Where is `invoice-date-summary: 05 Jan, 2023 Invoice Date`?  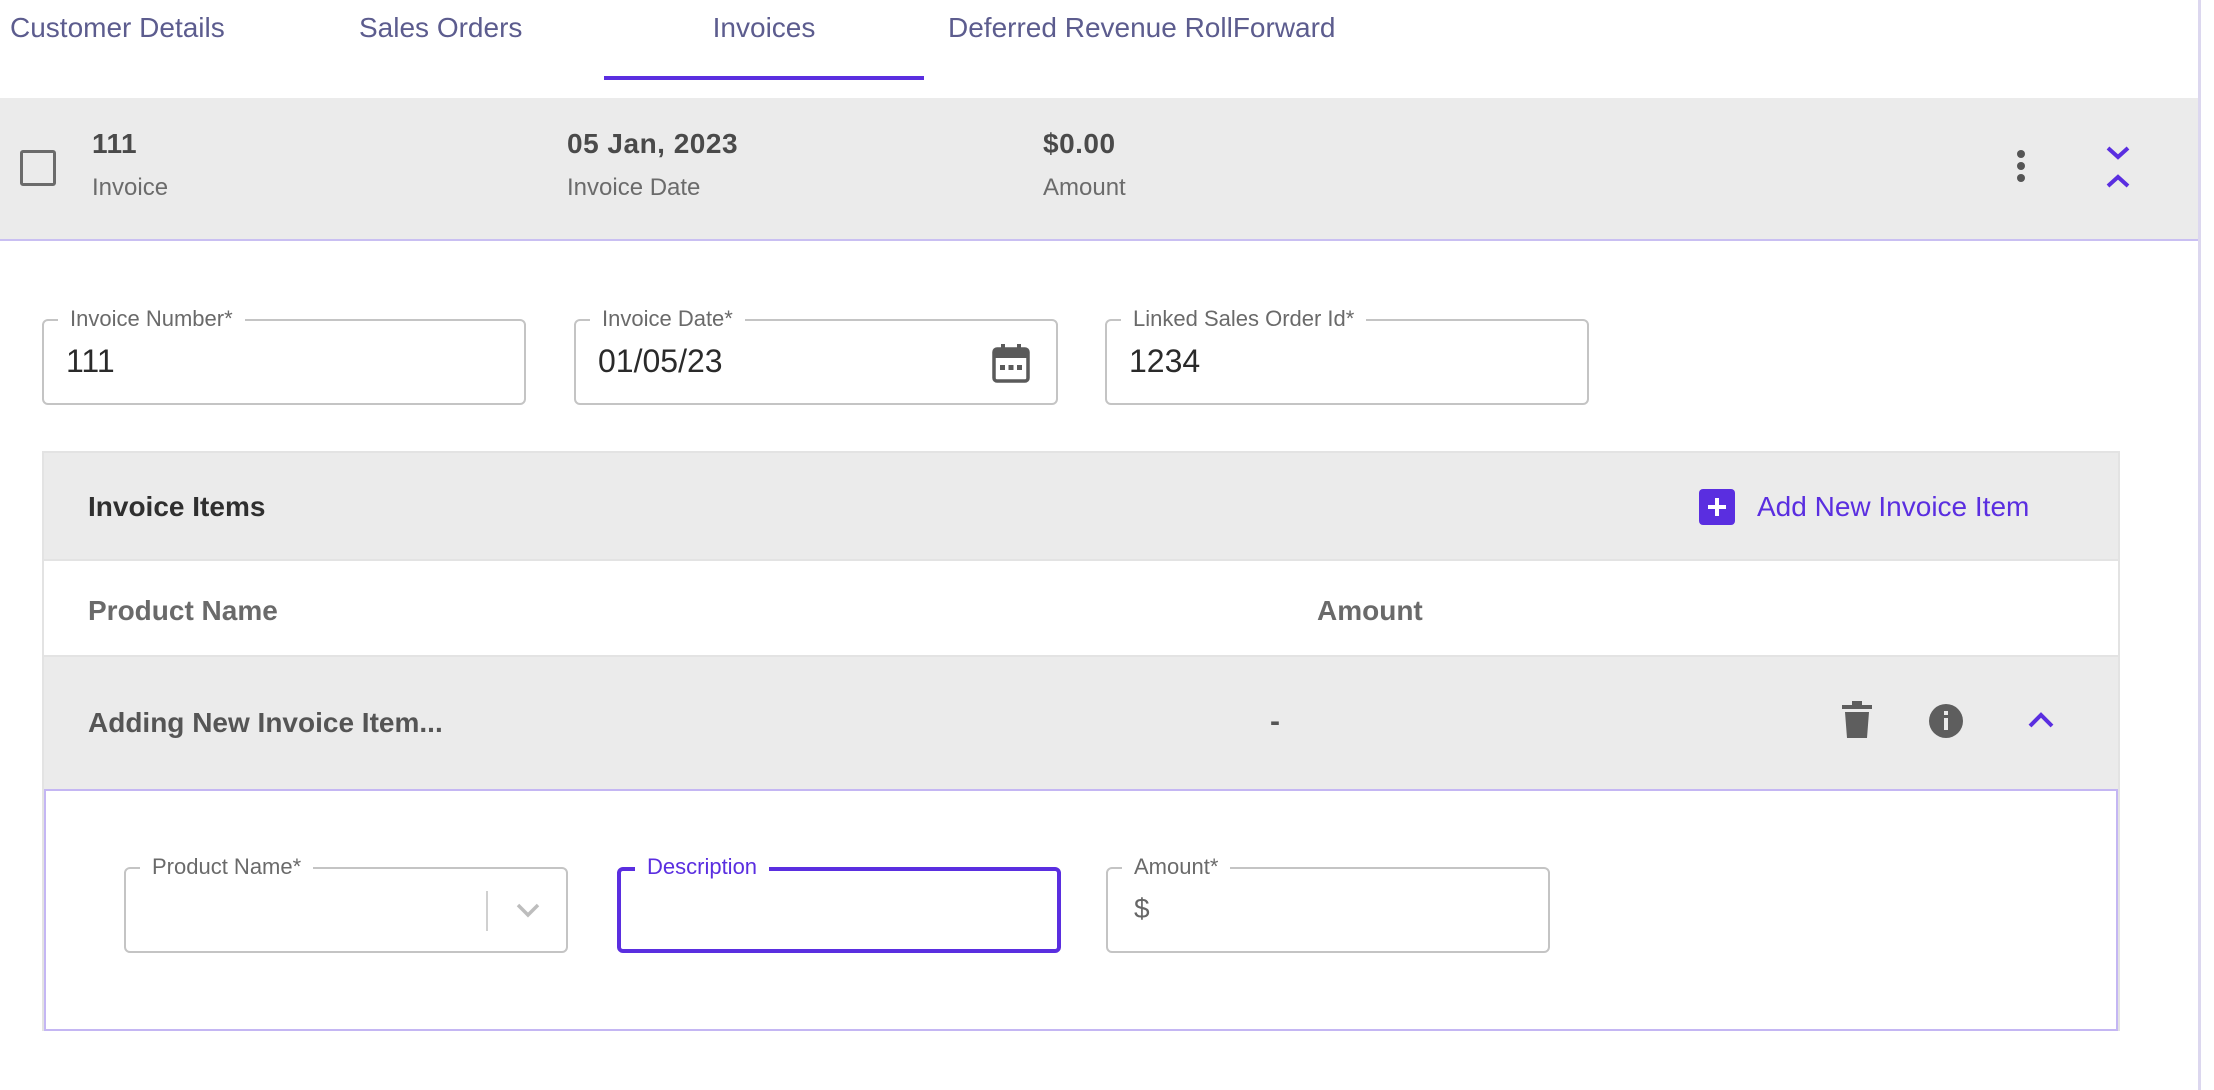
invoice-date-summary: 05 Jan, 2023 Invoice Date is located at coordinates (652, 165).